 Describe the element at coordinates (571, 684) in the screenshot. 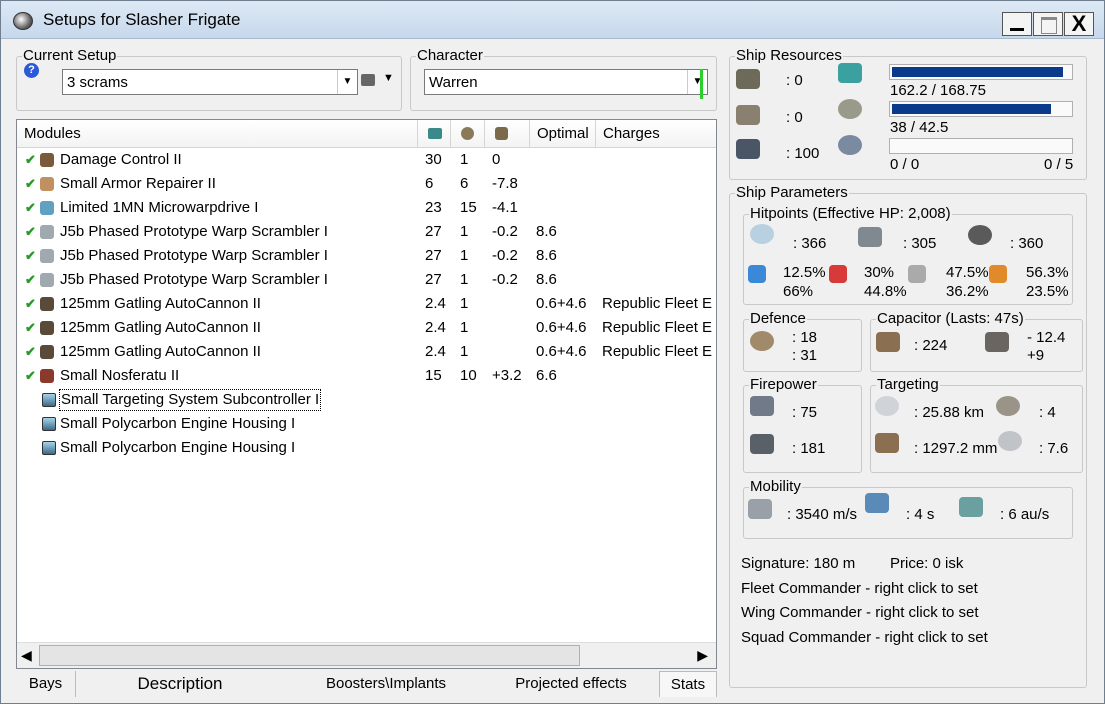

I see `tab-projected-effects: Projected effects` at that location.